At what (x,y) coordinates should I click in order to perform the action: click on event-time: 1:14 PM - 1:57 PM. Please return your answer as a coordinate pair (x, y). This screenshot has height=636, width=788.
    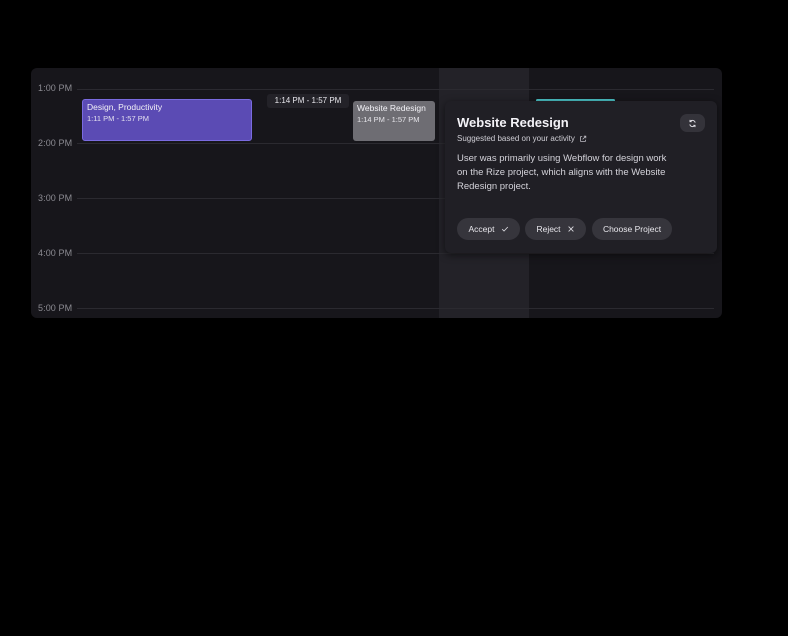
    Looking at the image, I should click on (388, 119).